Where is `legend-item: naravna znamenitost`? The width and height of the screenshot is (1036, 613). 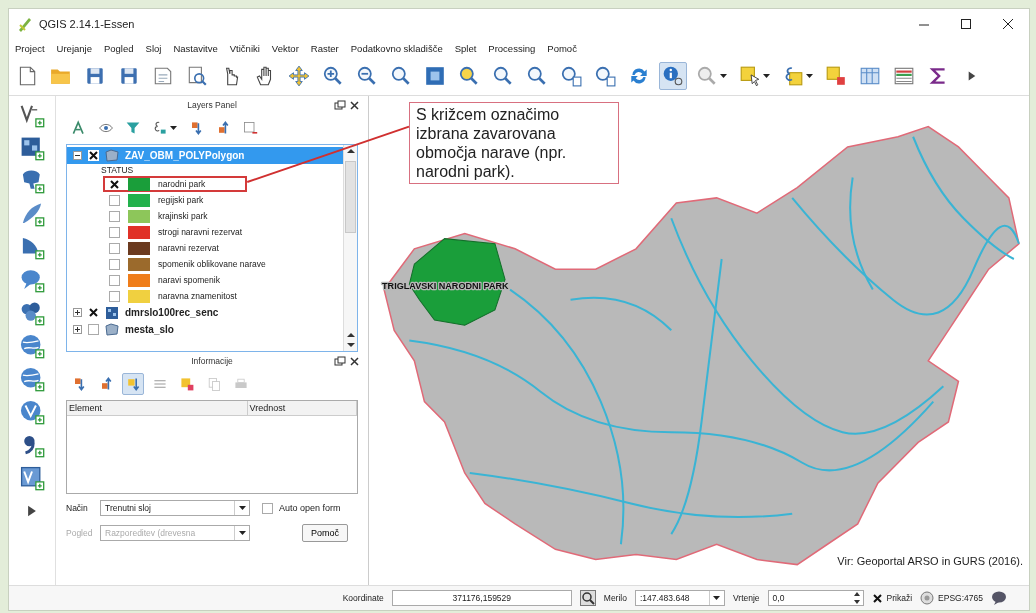 legend-item: naravna znamenitost is located at coordinates (197, 296).